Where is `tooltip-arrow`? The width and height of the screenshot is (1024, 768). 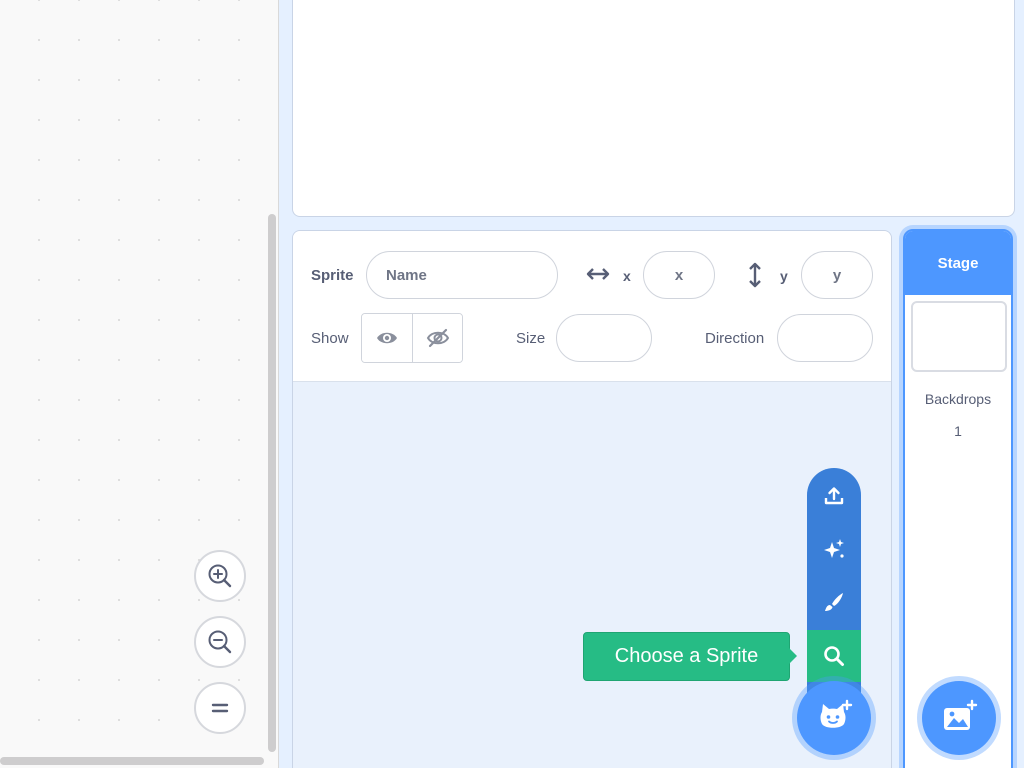 tooltip-arrow is located at coordinates (793, 656).